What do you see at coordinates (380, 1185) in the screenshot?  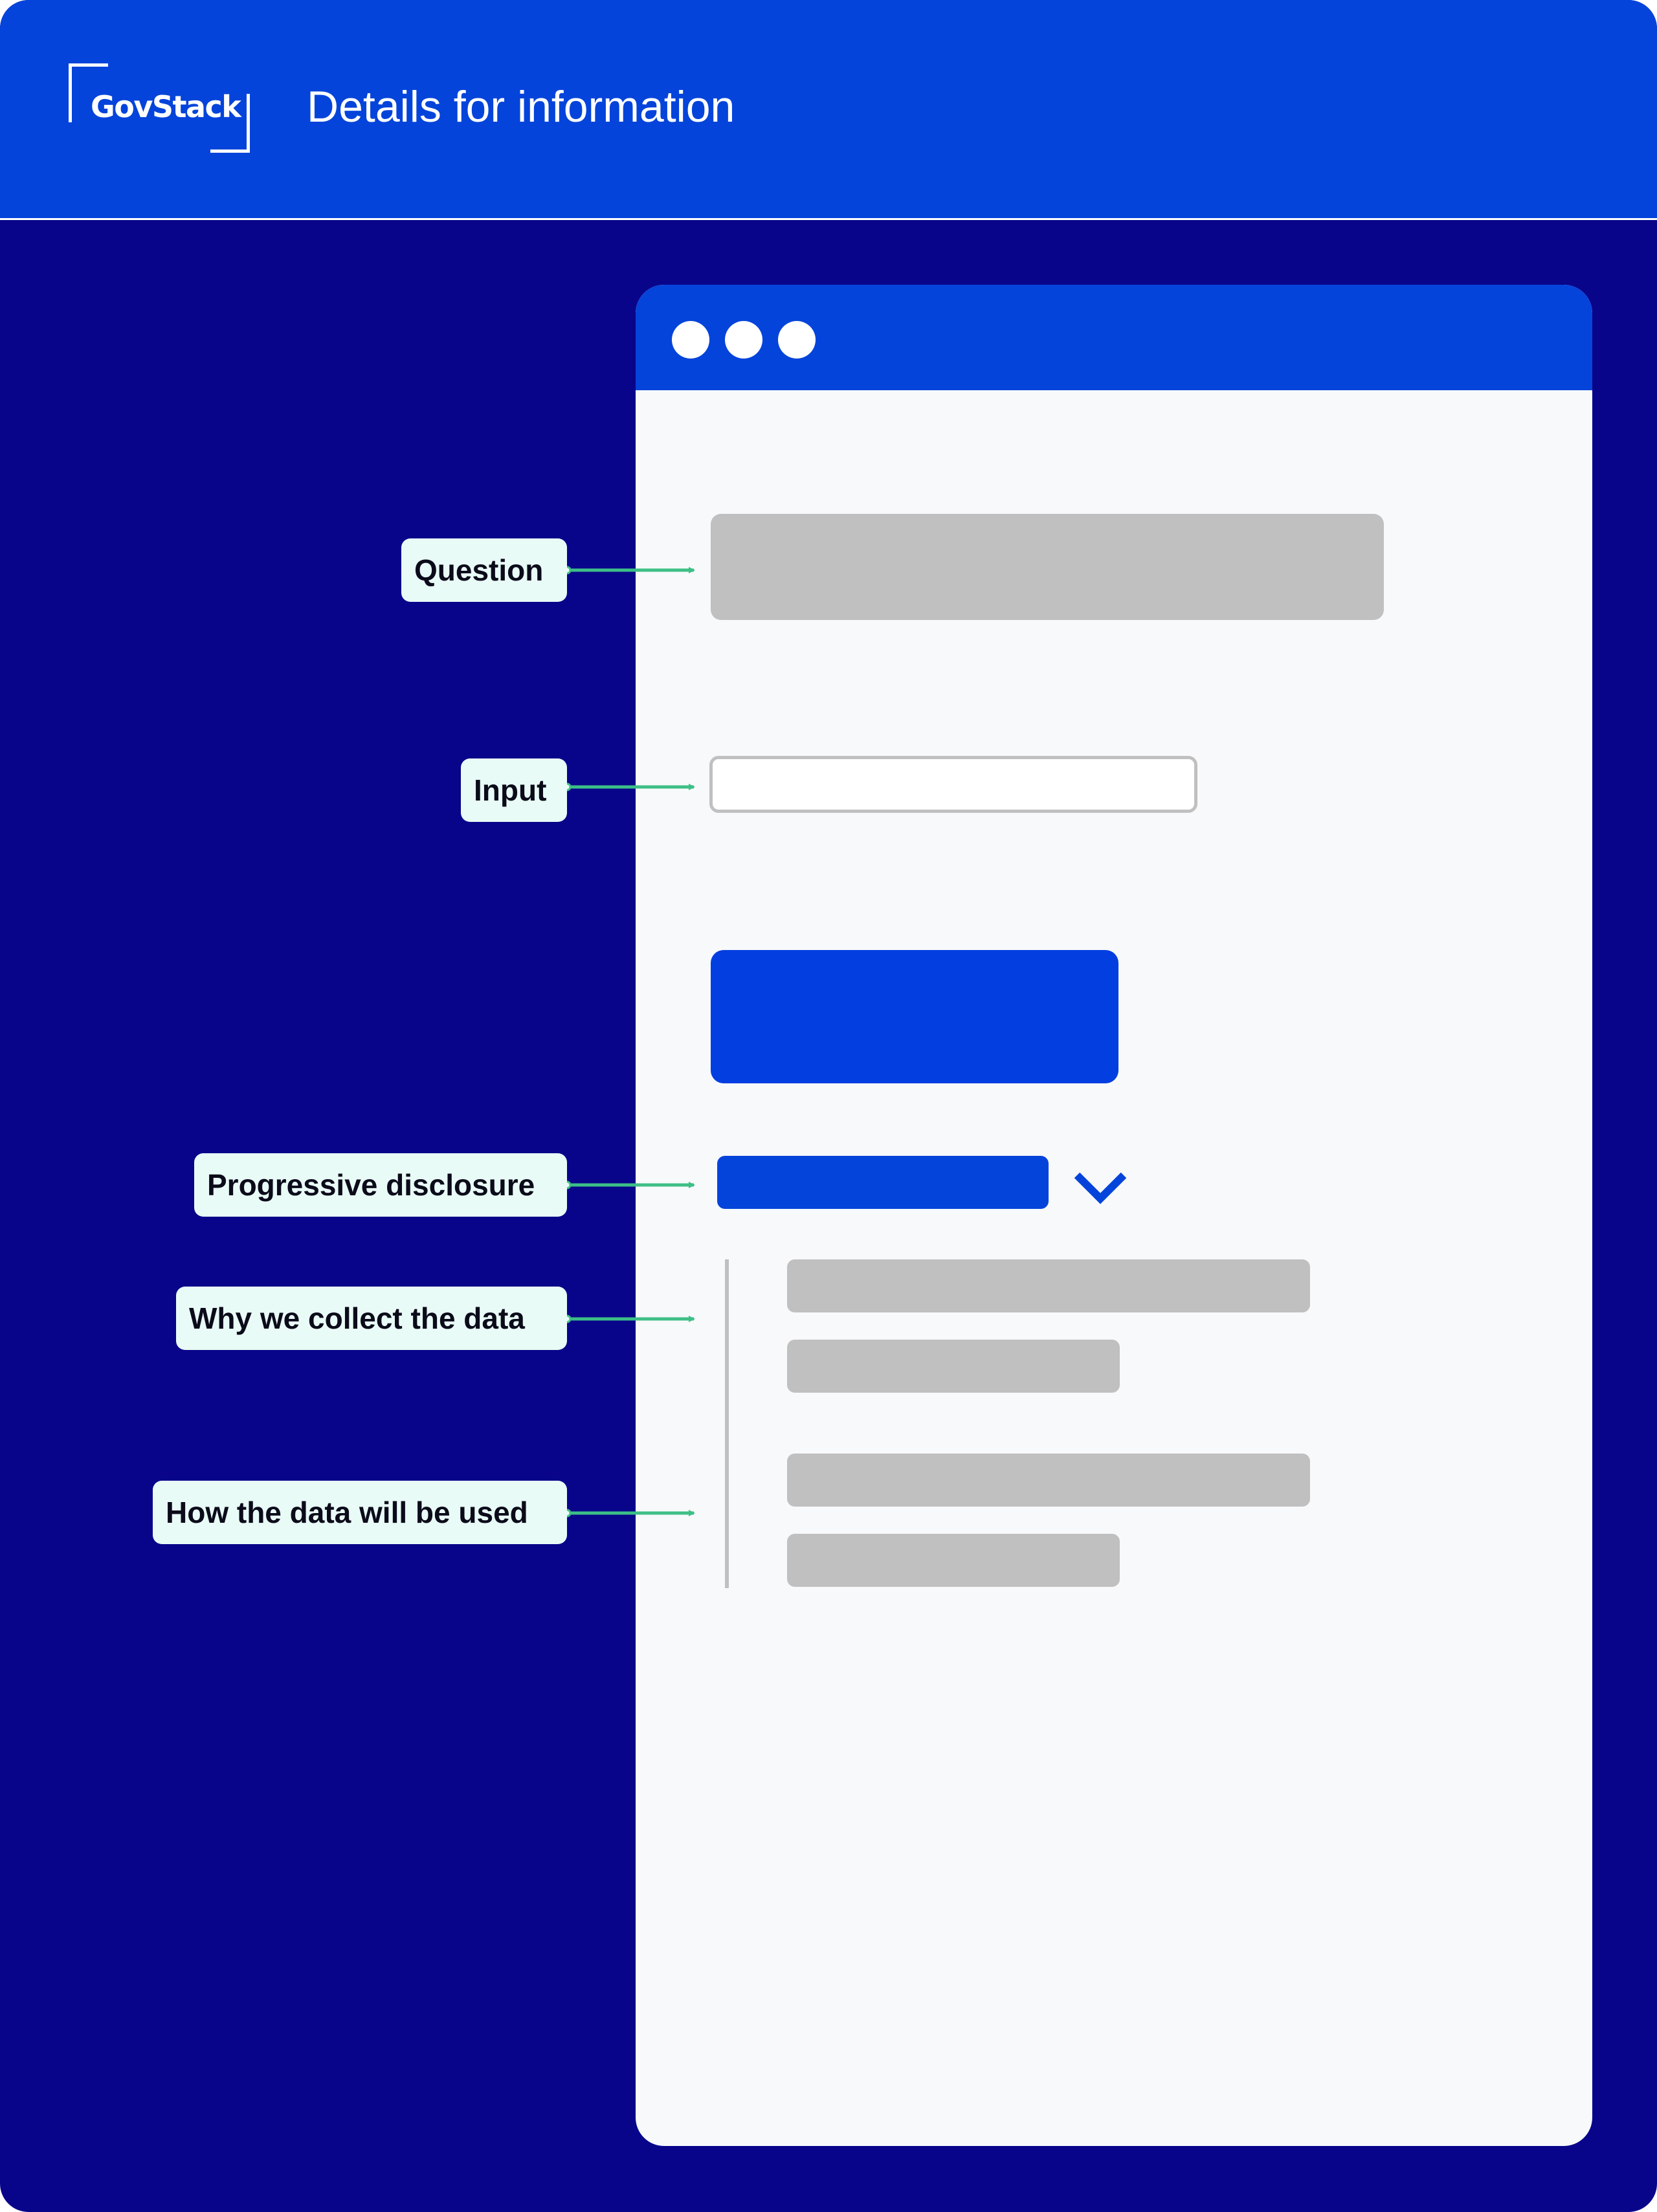 I see `annotation-label-progressive-disclosure: Progressive disclosure` at bounding box center [380, 1185].